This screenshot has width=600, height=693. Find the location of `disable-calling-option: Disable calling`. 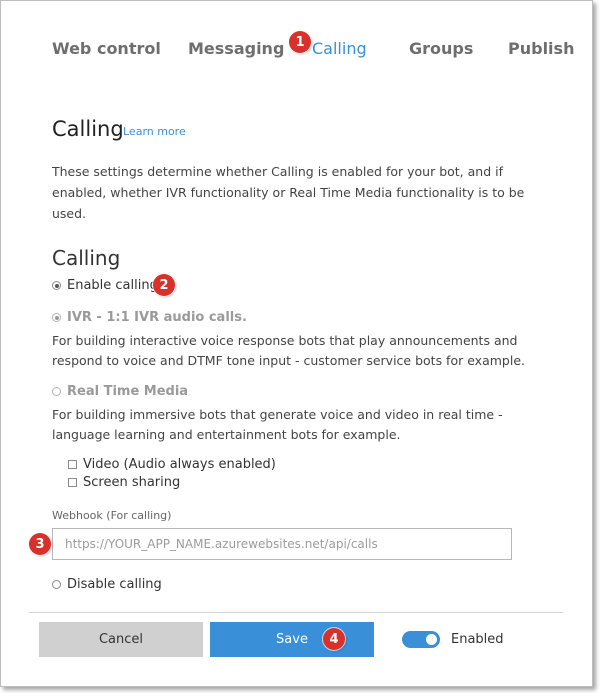

disable-calling-option: Disable calling is located at coordinates (107, 584).